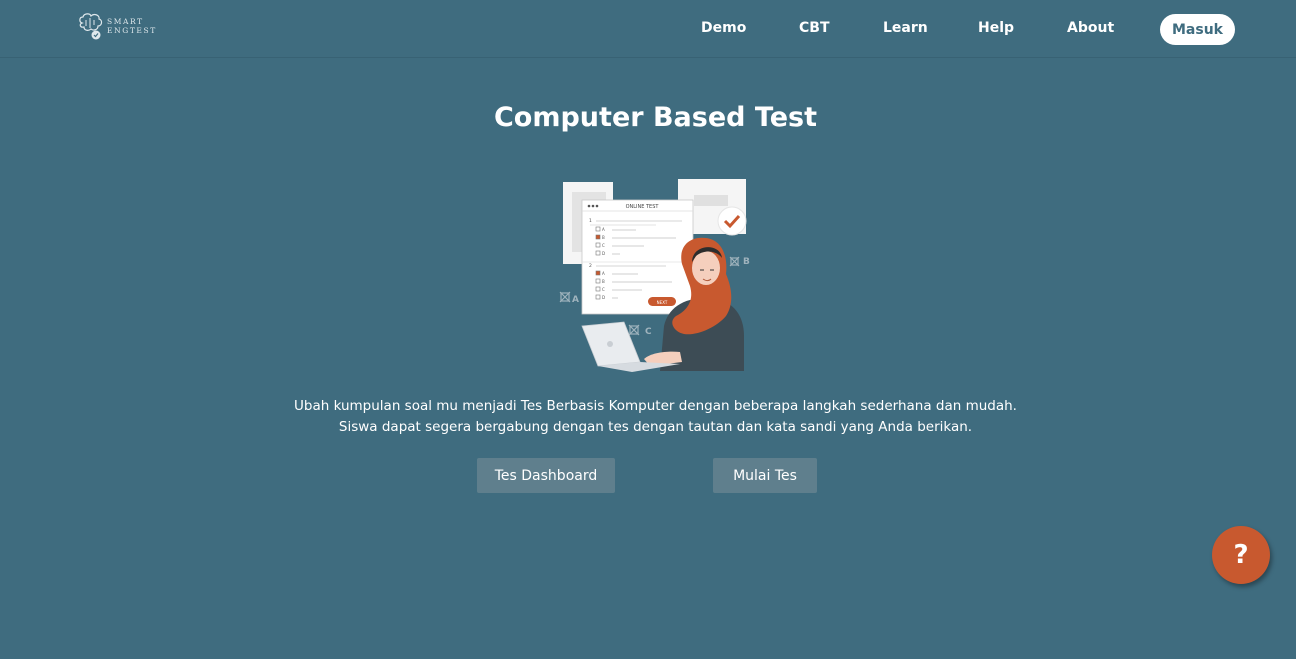 This screenshot has width=1296, height=659. What do you see at coordinates (125, 21) in the screenshot?
I see `logo-line1: SMART` at bounding box center [125, 21].